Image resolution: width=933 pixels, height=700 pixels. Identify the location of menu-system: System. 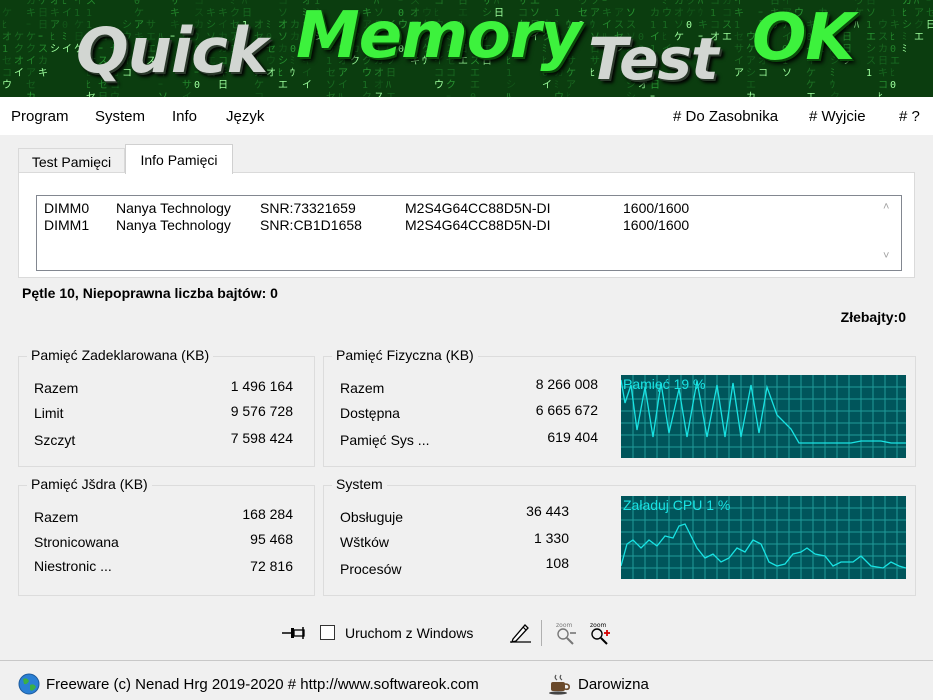
(120, 116).